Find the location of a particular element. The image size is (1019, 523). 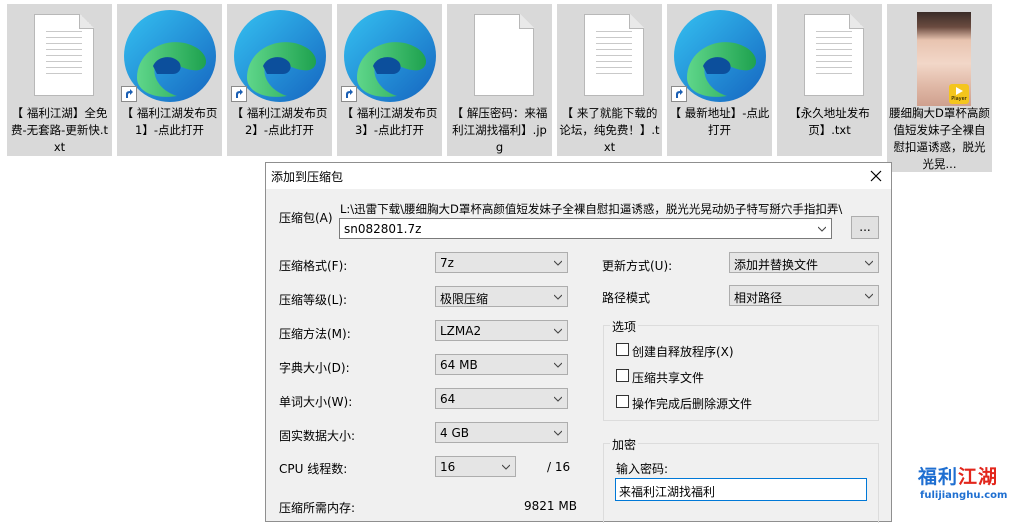

watermark-title: 福利江湖 is located at coordinates (958, 475).